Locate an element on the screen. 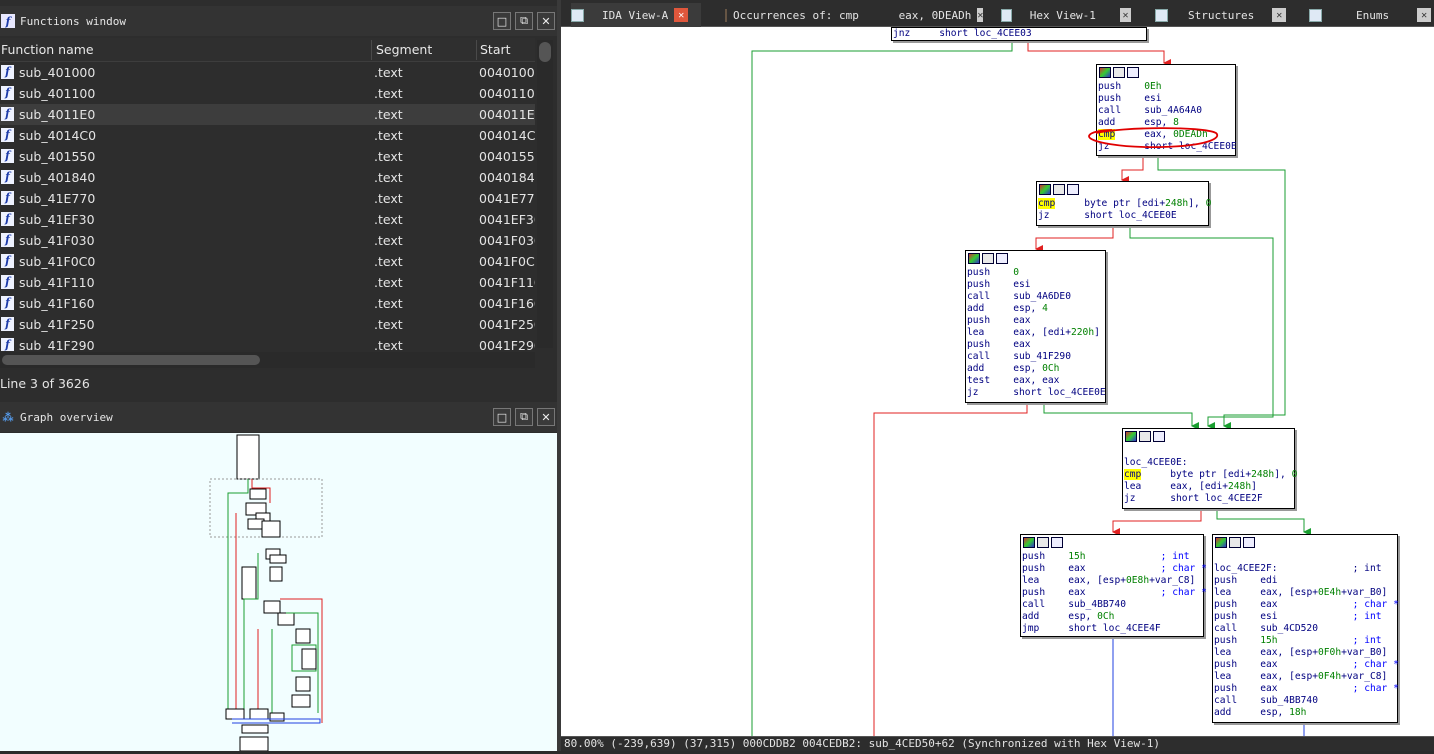 This screenshot has width=1434, height=754. asm-line: add esp, 18h is located at coordinates (1260, 712).